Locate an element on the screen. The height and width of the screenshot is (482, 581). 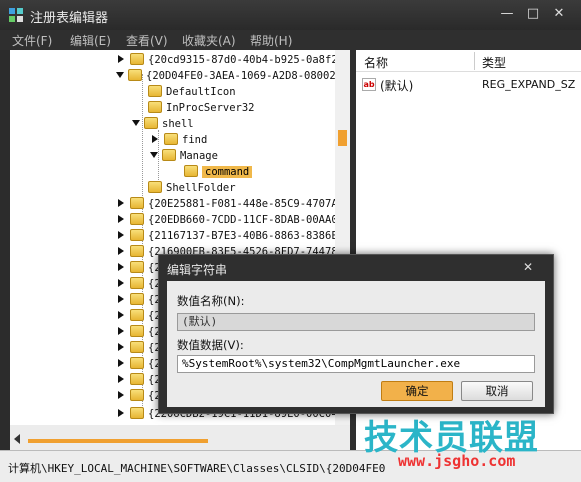
value-name-field: (默认) is located at coordinates (356, 322).